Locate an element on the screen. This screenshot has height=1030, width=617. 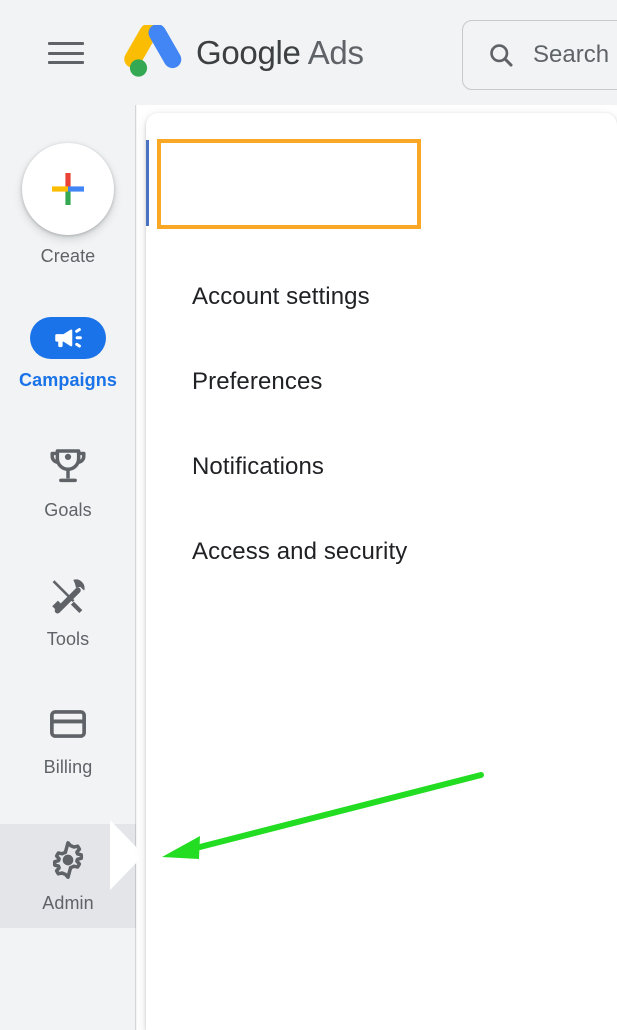
sidebar-item-label: Billing is located at coordinates (68, 767).